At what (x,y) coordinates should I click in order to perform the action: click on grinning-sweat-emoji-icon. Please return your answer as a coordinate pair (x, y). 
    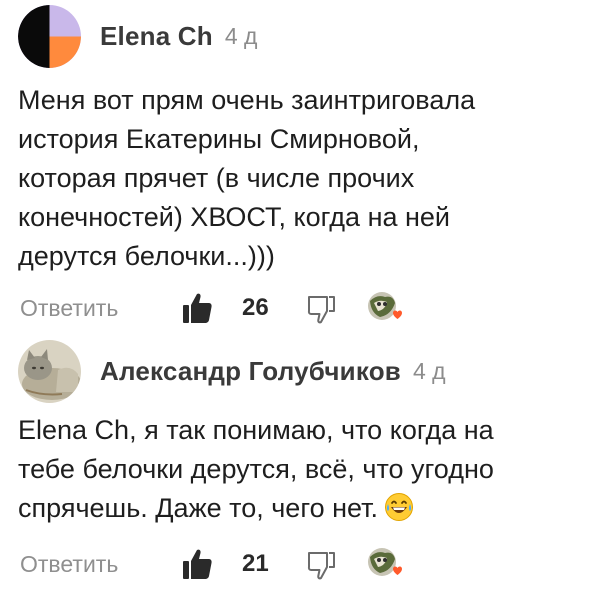
    Looking at the image, I should click on (399, 507).